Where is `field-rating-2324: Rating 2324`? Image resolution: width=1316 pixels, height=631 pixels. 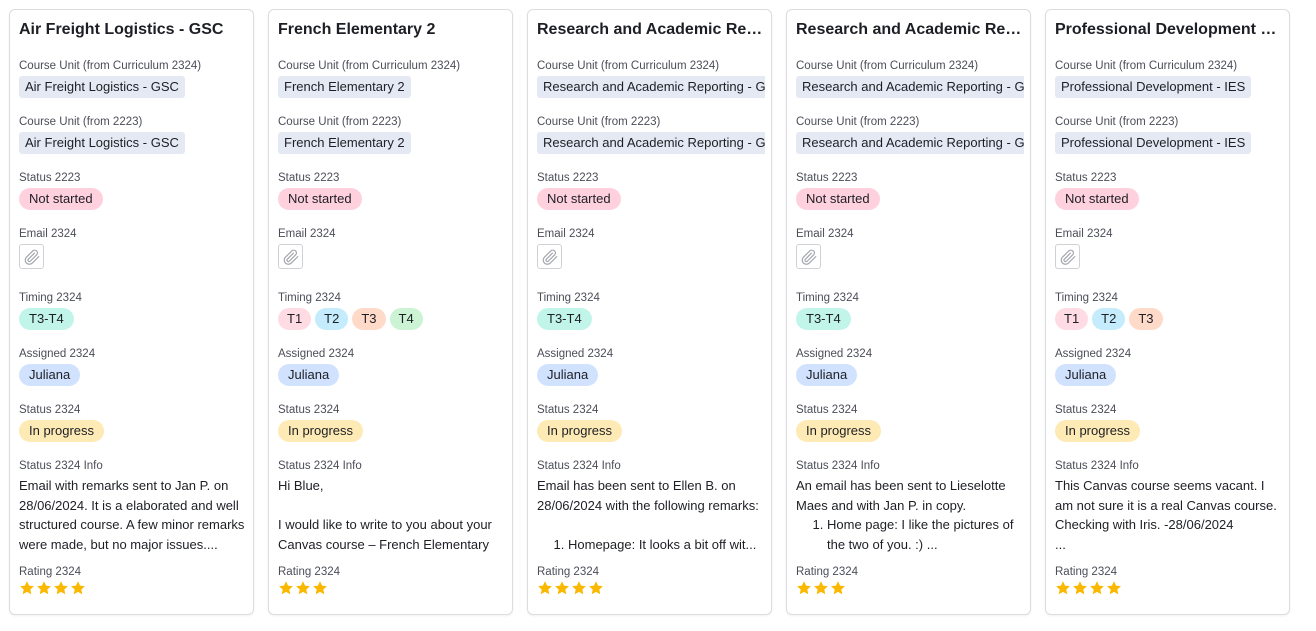 field-rating-2324: Rating 2324 is located at coordinates (651, 581).